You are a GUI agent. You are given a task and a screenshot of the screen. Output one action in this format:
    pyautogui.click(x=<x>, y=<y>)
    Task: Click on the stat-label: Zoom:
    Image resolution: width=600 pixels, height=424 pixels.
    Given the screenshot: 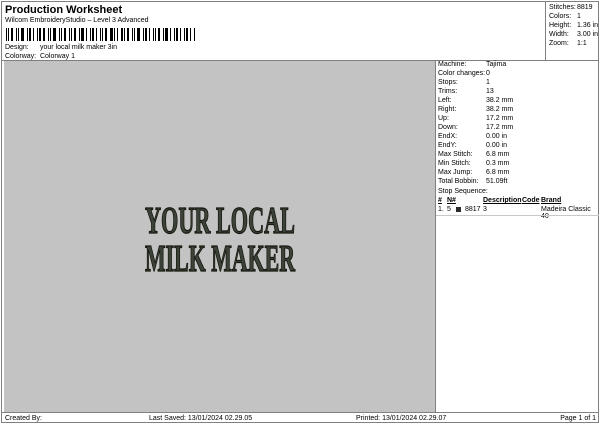 What is the action you would take?
    pyautogui.click(x=559, y=43)
    